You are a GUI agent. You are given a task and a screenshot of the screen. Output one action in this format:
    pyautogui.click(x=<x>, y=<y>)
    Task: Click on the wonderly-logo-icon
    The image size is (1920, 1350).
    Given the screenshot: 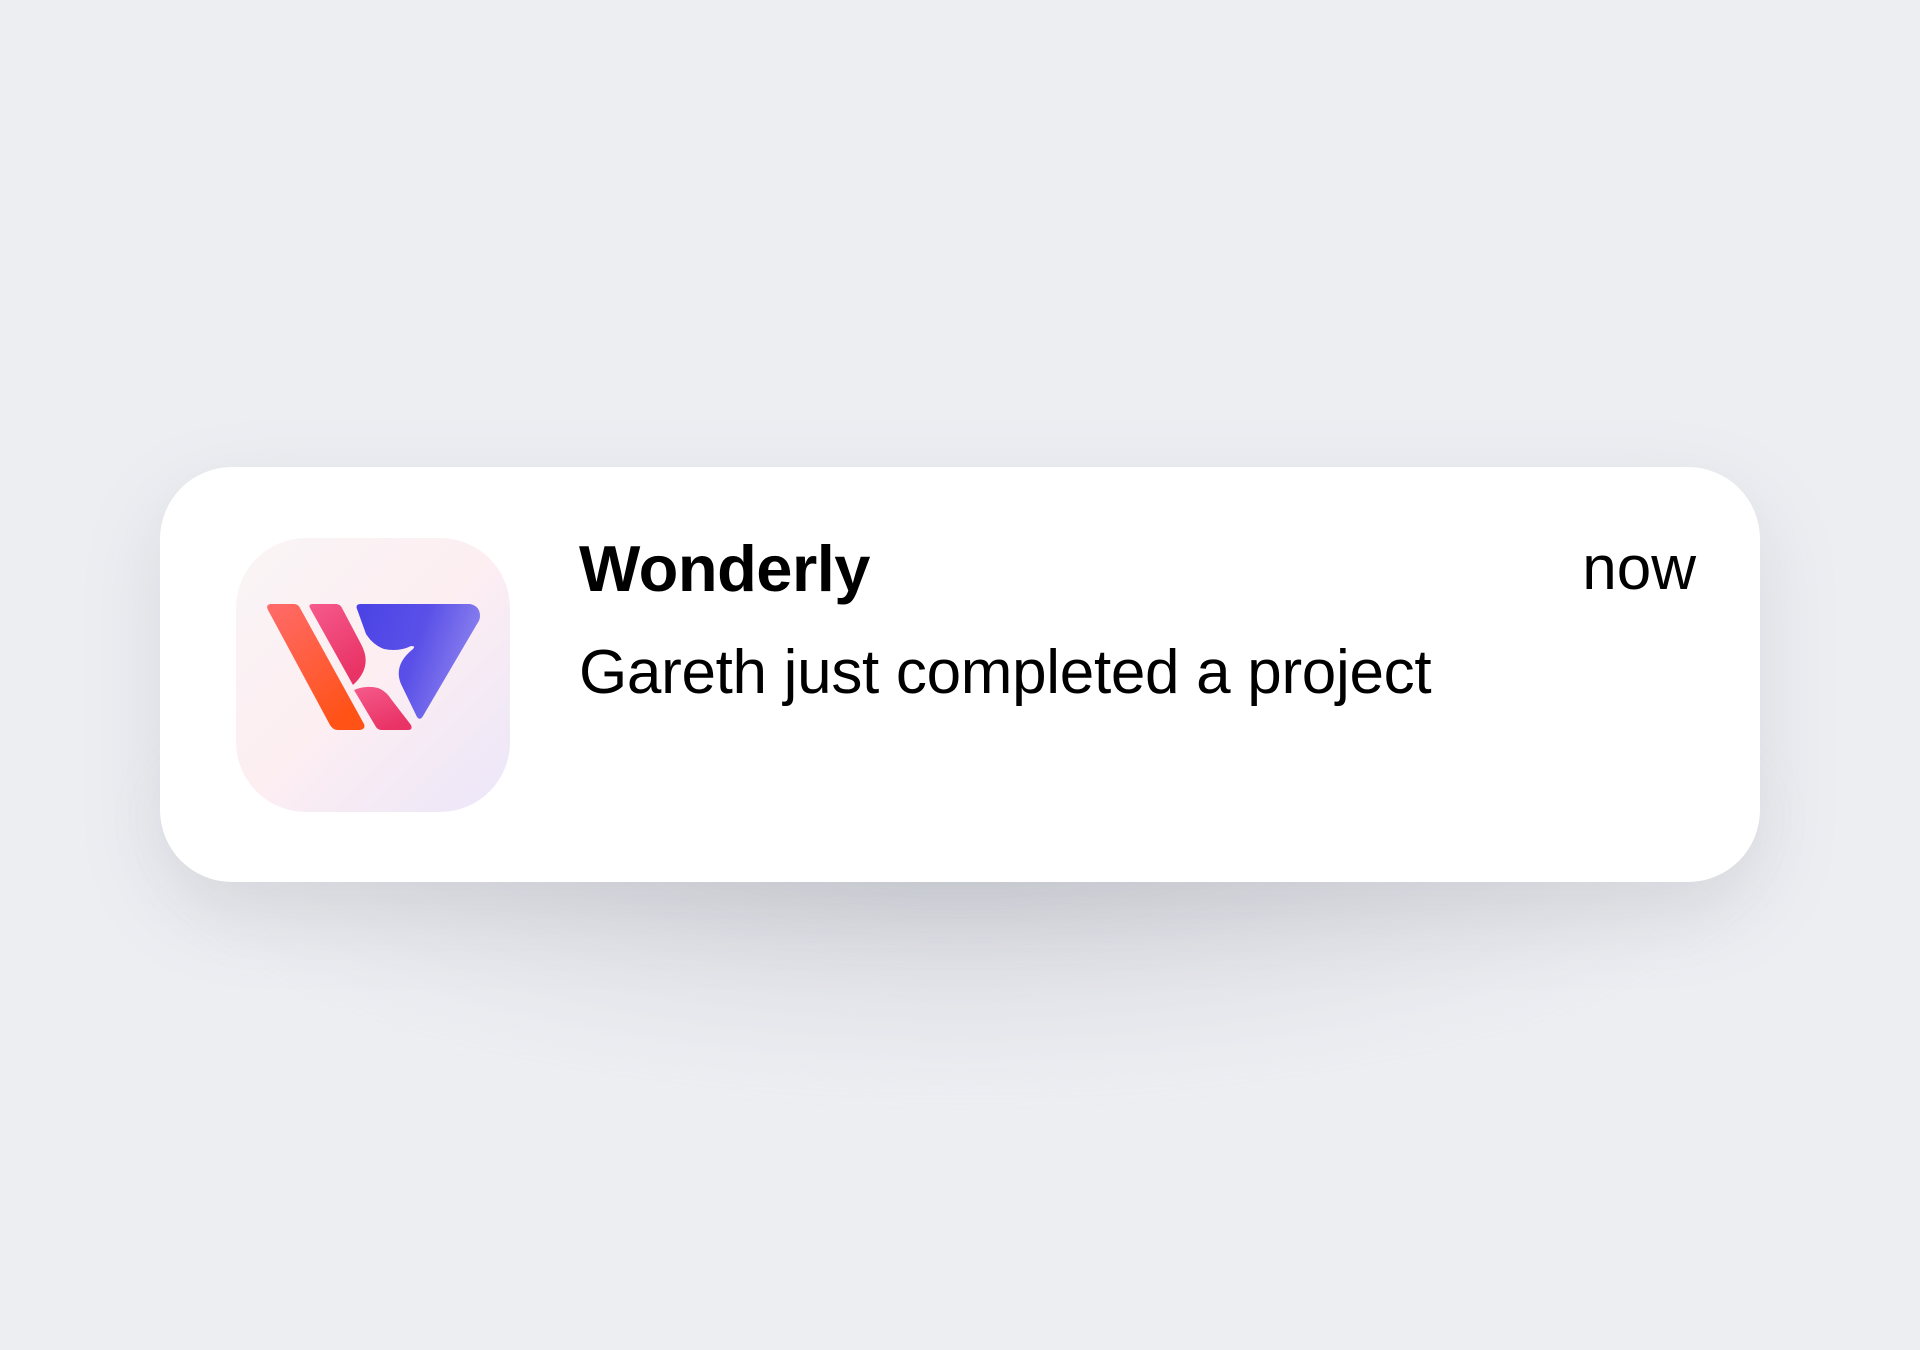 What is the action you would take?
    pyautogui.click(x=373, y=667)
    